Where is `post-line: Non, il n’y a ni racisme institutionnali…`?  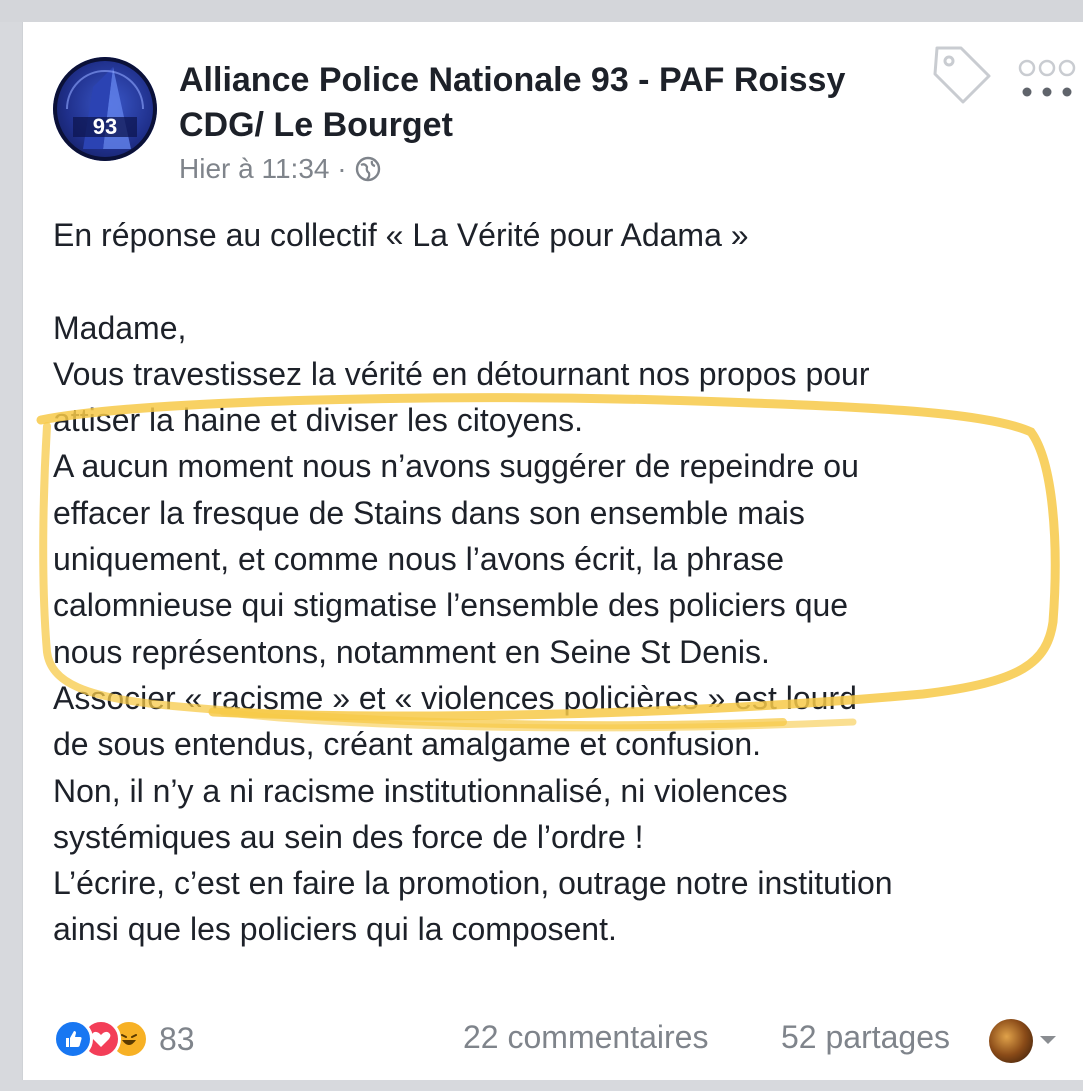
post-line: Non, il n’y a ni racisme institutionnali… is located at coordinates (420, 790).